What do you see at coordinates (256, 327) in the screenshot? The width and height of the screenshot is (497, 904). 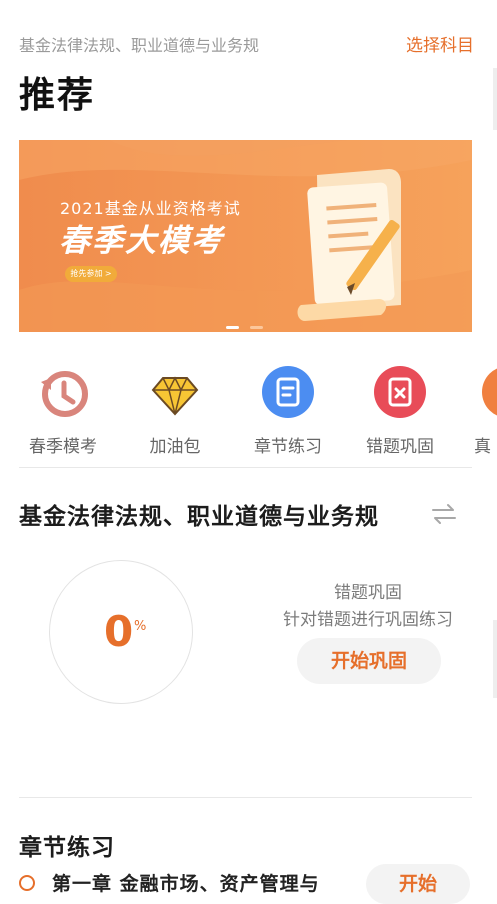 I see `carousel-dot` at bounding box center [256, 327].